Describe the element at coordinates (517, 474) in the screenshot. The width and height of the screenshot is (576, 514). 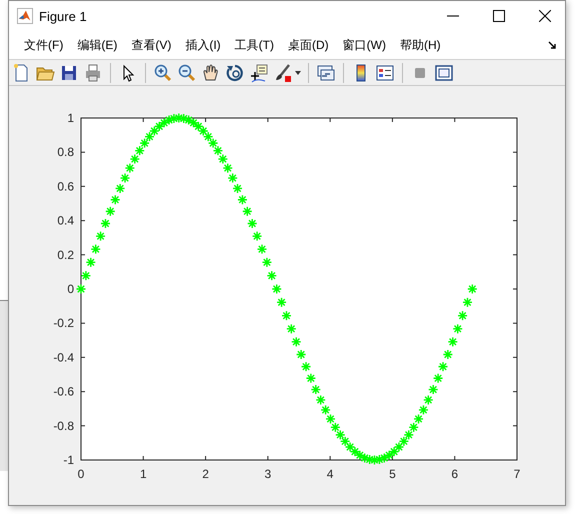
I see `x-tick-label: 7` at that location.